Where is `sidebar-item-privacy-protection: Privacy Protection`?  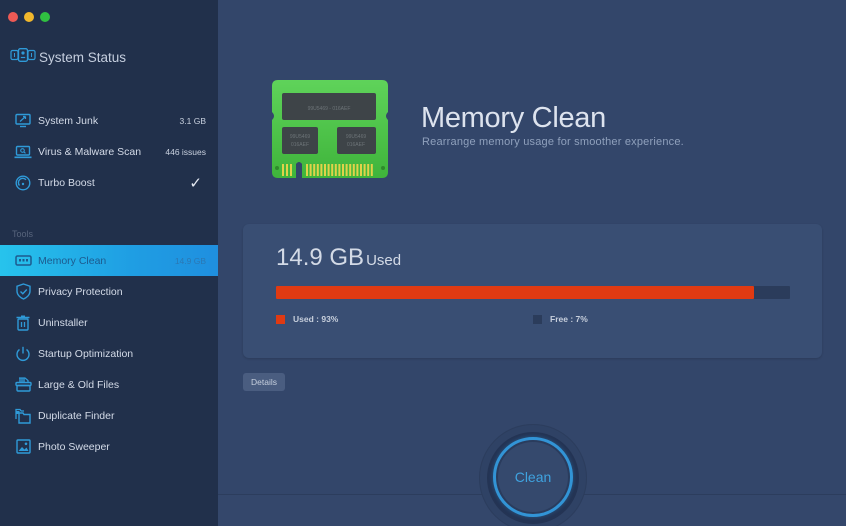
sidebar-item-privacy-protection: Privacy Protection is located at coordinates (109, 291).